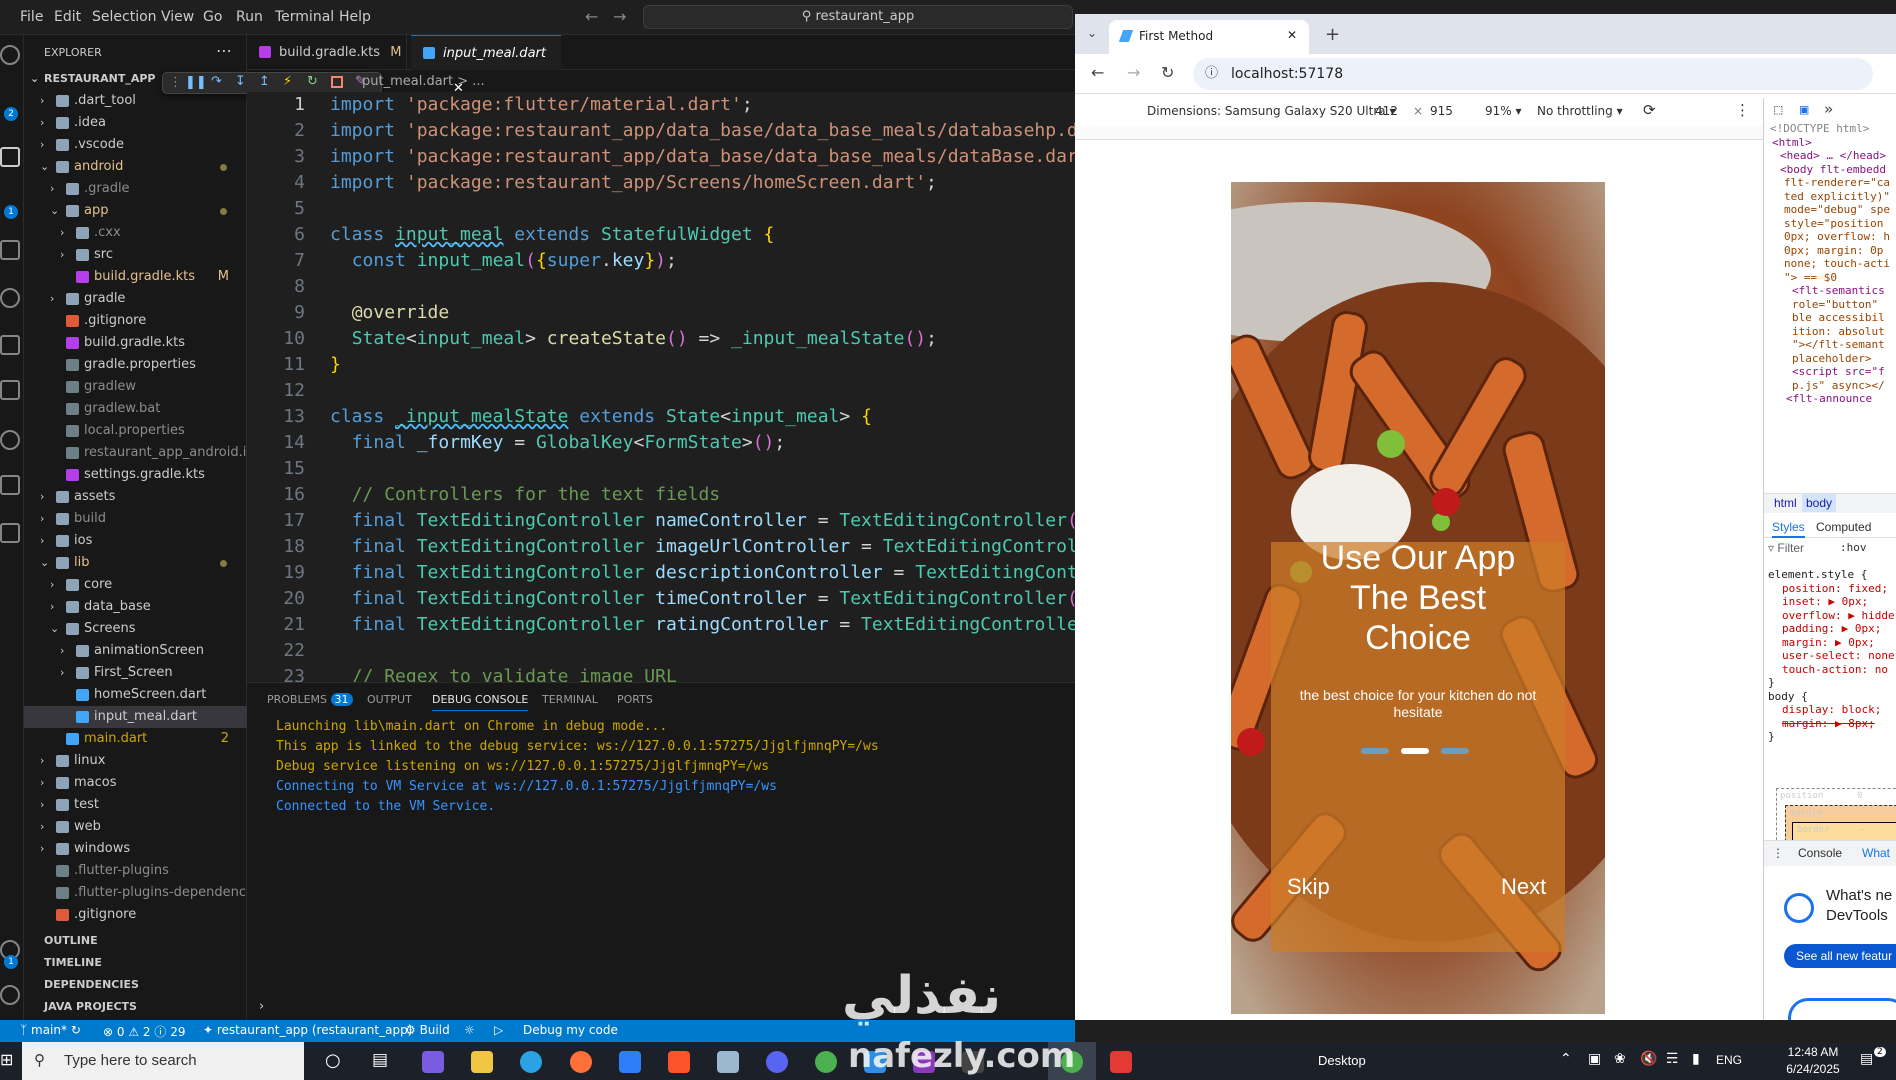 This screenshot has height=1080, width=1896. What do you see at coordinates (312, 81) in the screenshot?
I see `restart-icon: ↻` at bounding box center [312, 81].